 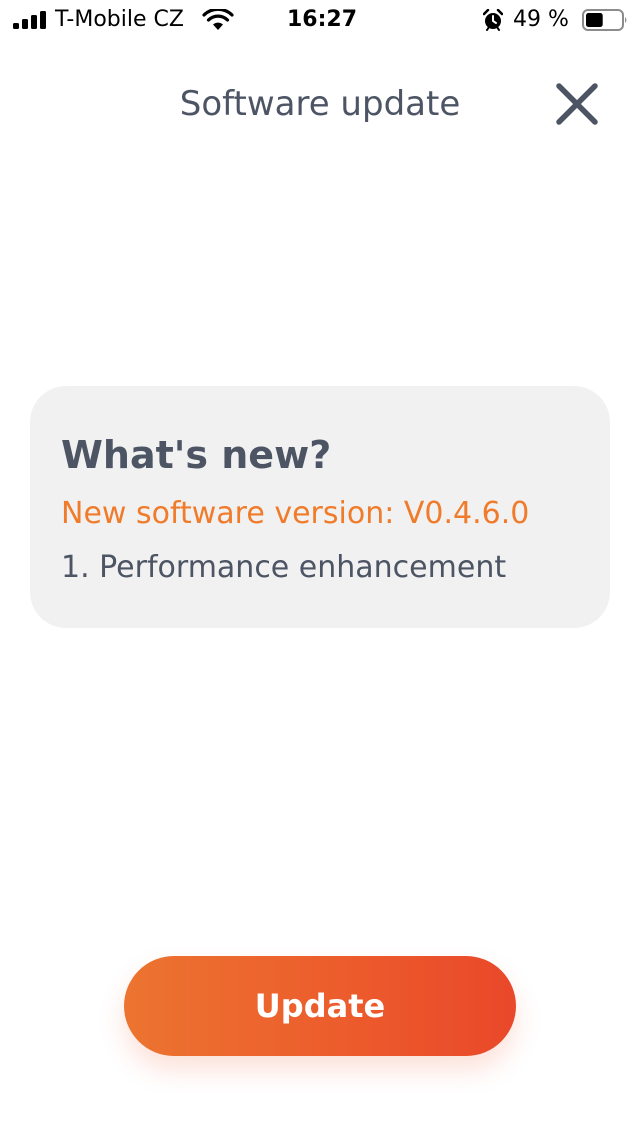 I want to click on whats-new-heading: What's new?, so click(x=196, y=455).